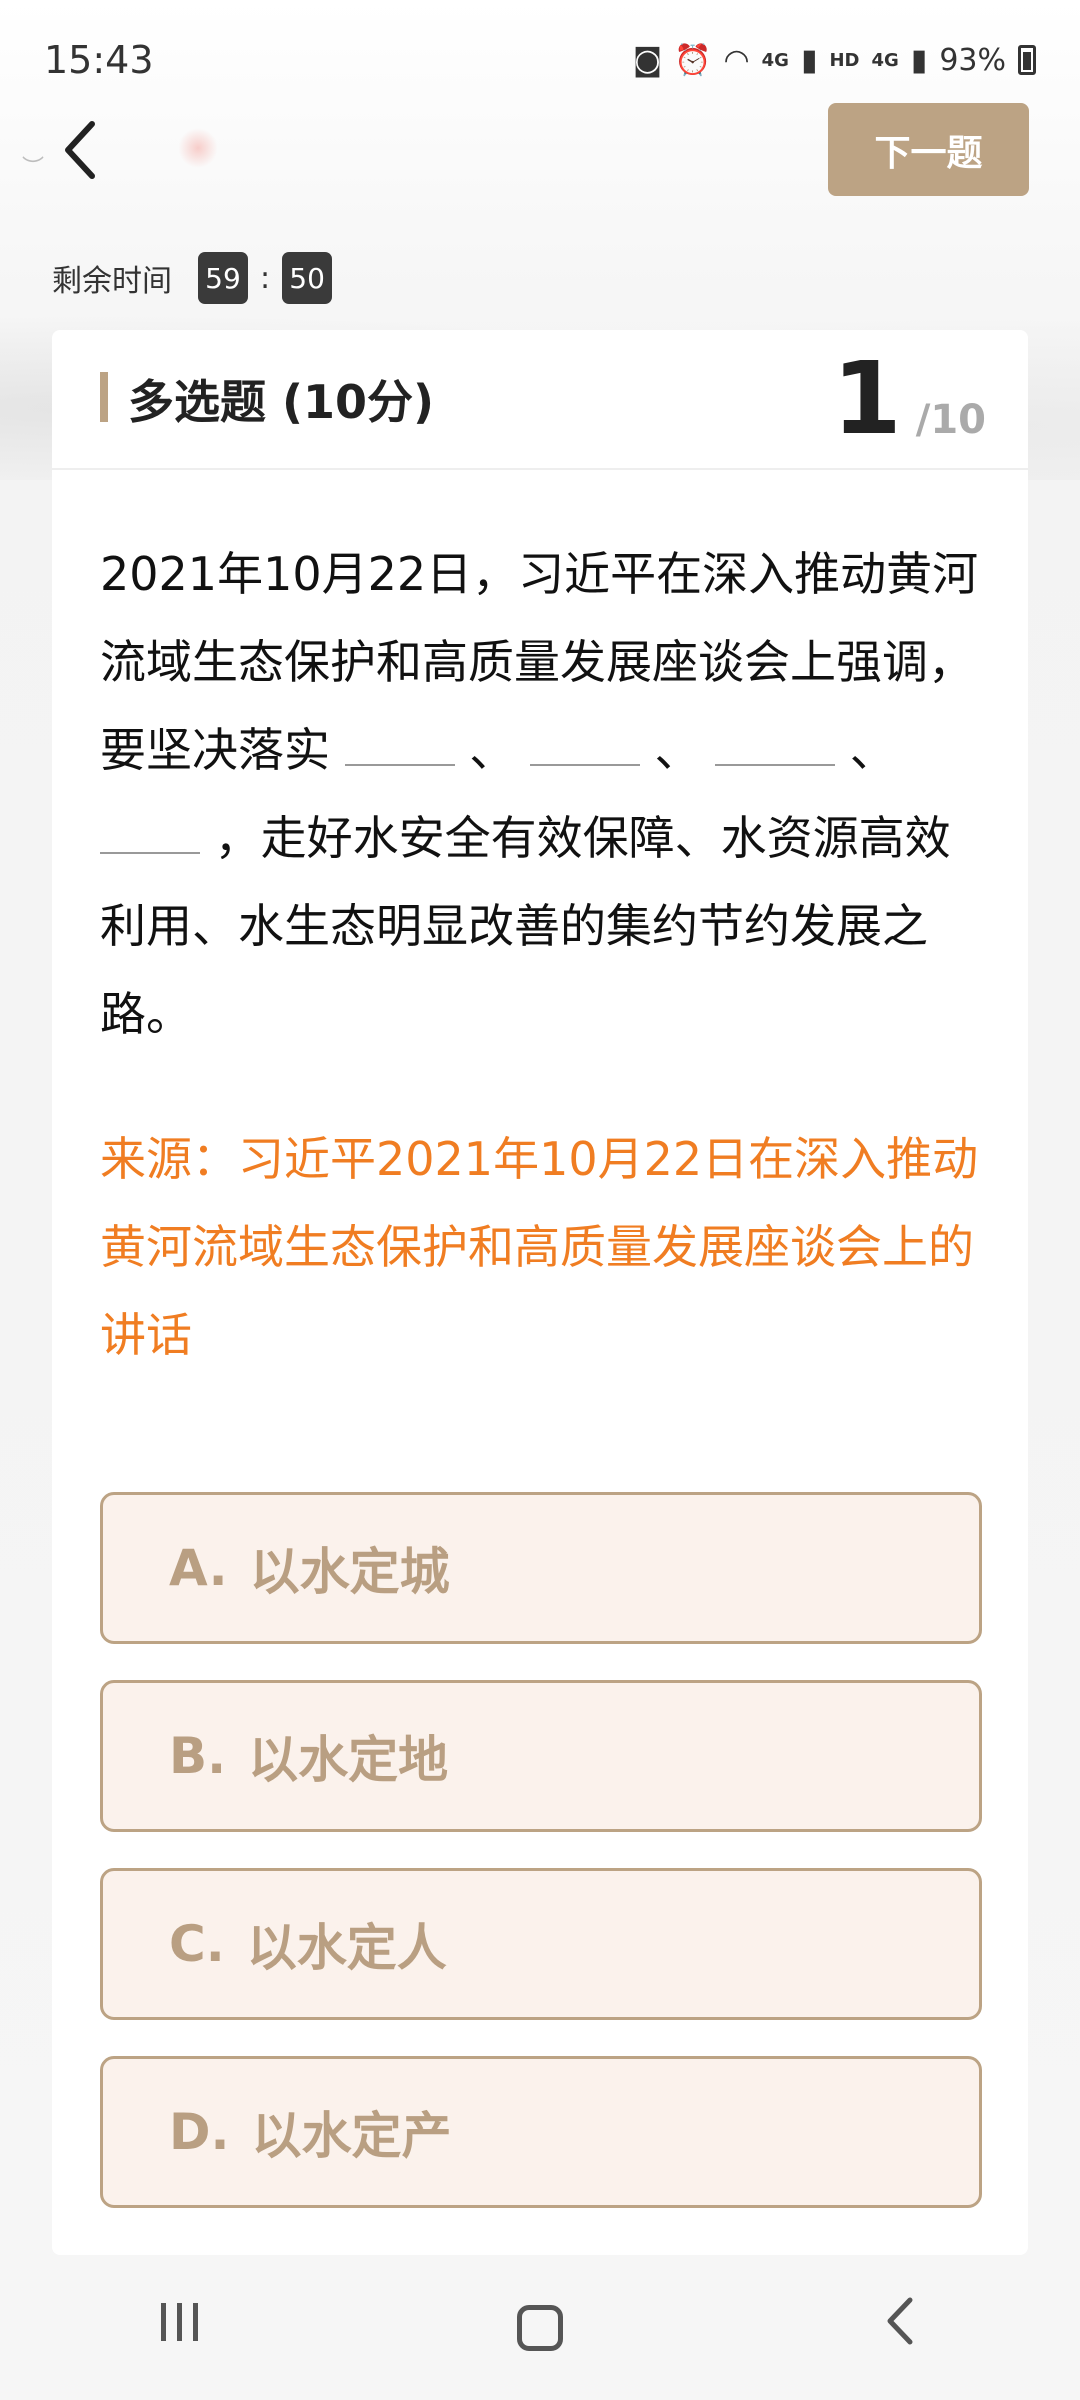 The width and height of the screenshot is (1080, 2400). What do you see at coordinates (112, 281) in the screenshot?
I see `timer-label: 剩余时间` at bounding box center [112, 281].